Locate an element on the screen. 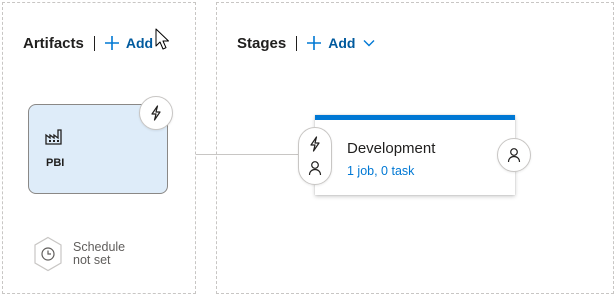 This screenshot has height=298, width=616. pre-deployment-trigger-button is located at coordinates (315, 144).